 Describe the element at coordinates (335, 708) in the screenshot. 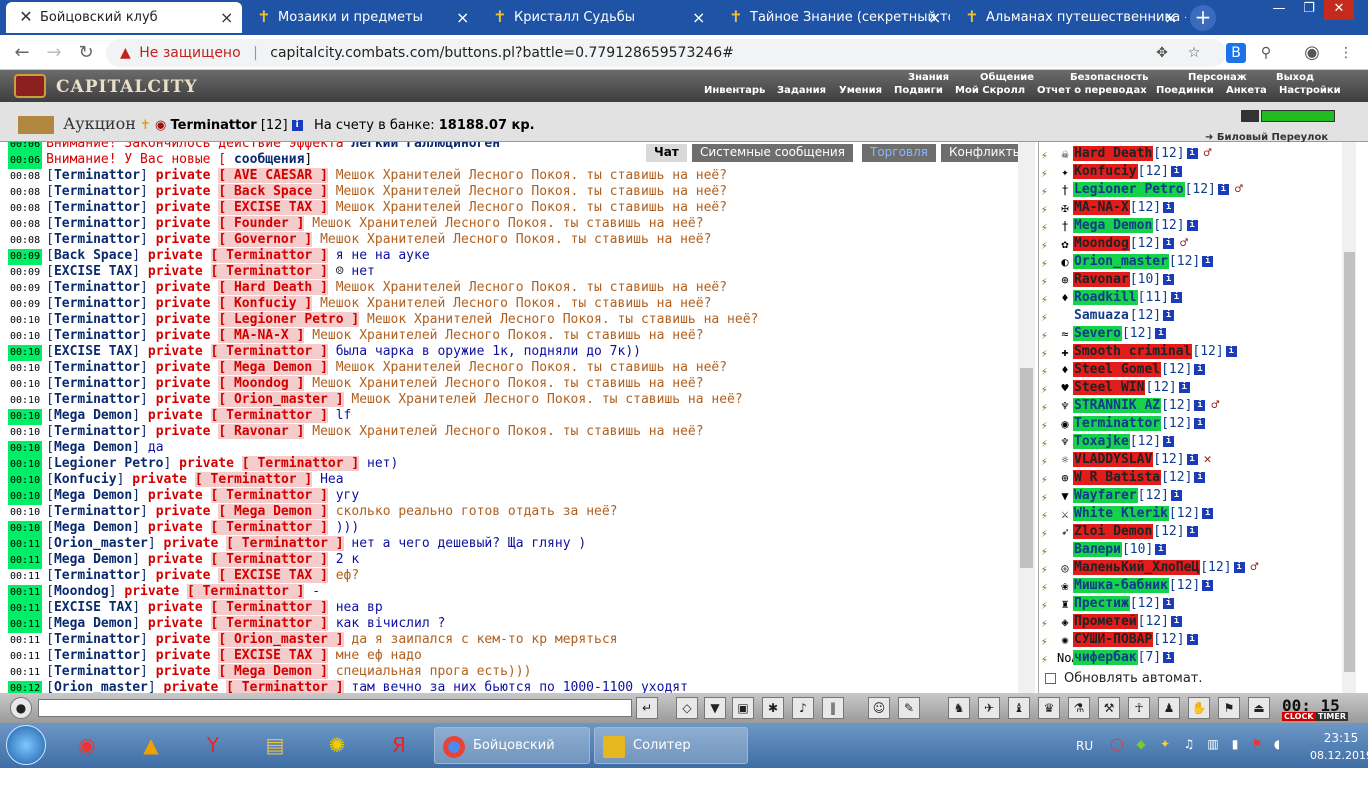

I see `chat-input` at that location.